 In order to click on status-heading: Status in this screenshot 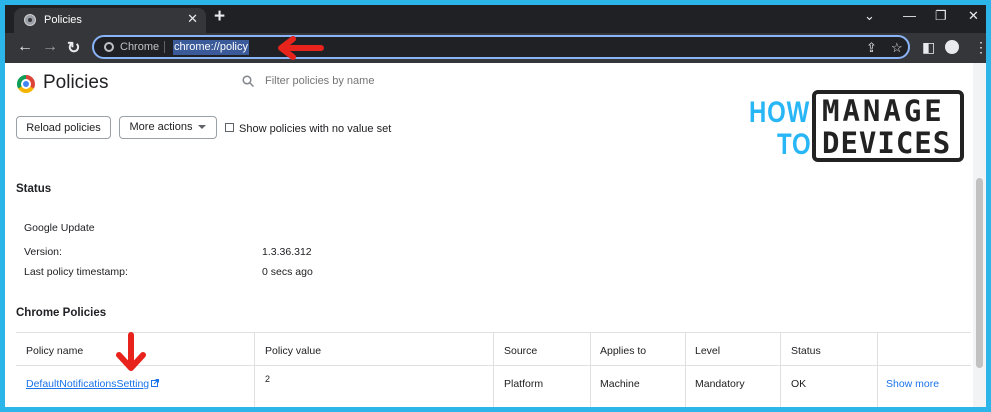, I will do `click(34, 189)`.